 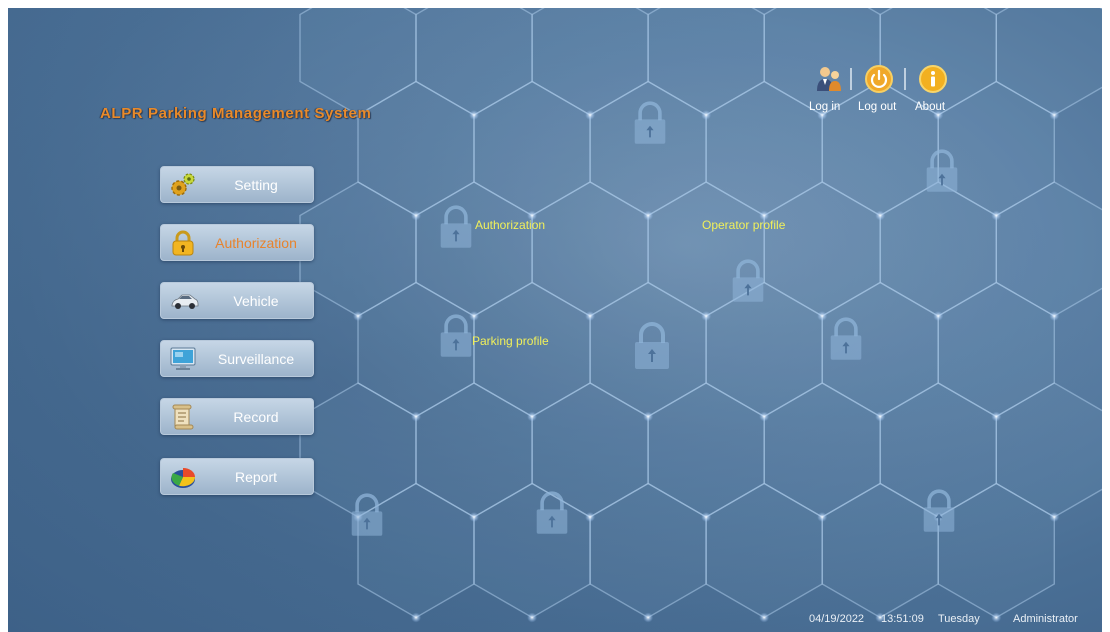 What do you see at coordinates (256, 477) in the screenshot?
I see `menu-report-label: Report` at bounding box center [256, 477].